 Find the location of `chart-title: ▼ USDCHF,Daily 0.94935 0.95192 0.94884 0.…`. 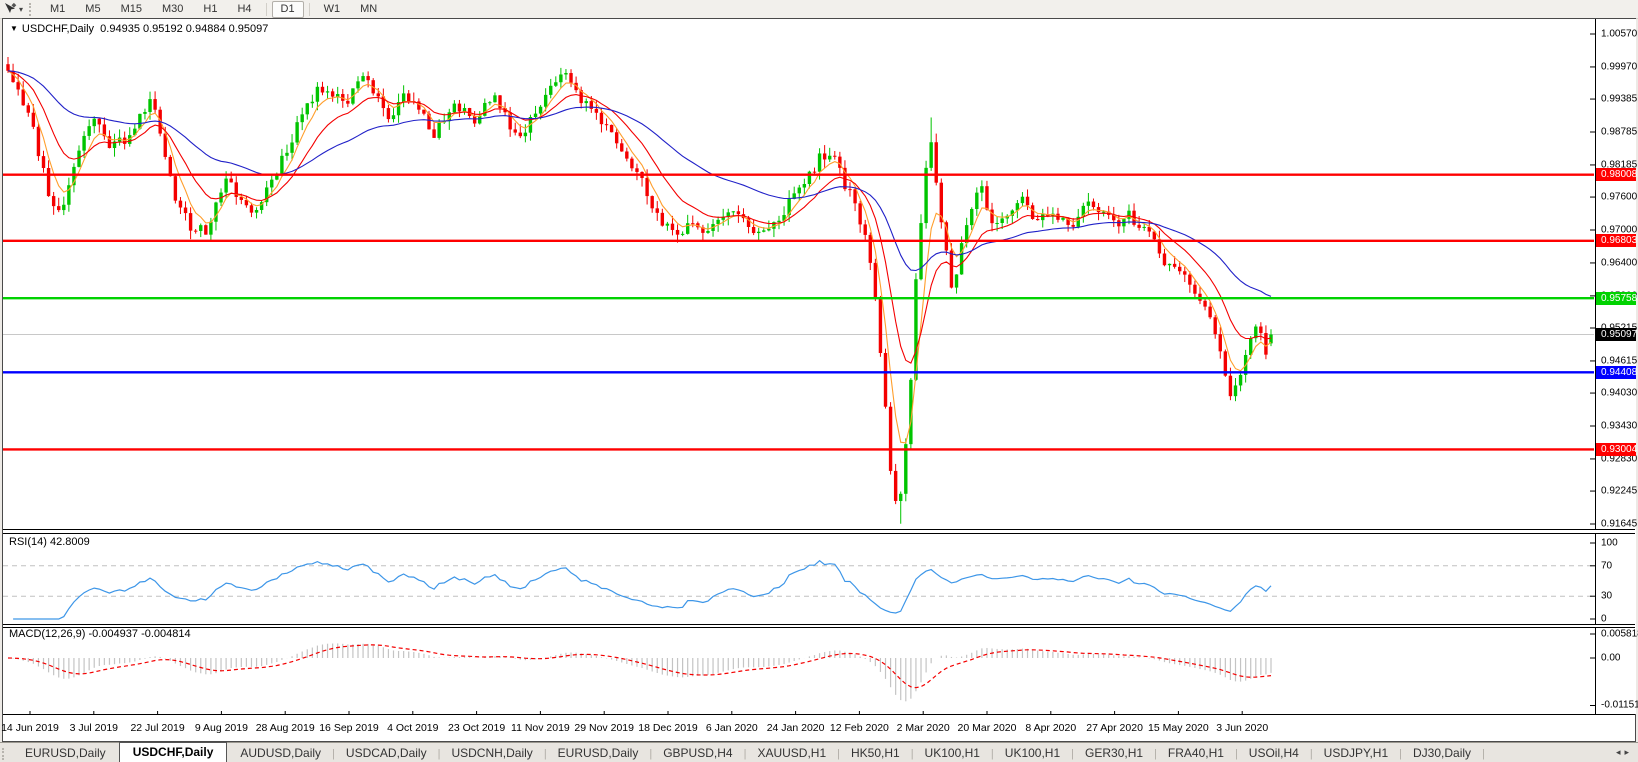

chart-title: ▼ USDCHF,Daily 0.94935 0.95192 0.94884 0.… is located at coordinates (139, 29).